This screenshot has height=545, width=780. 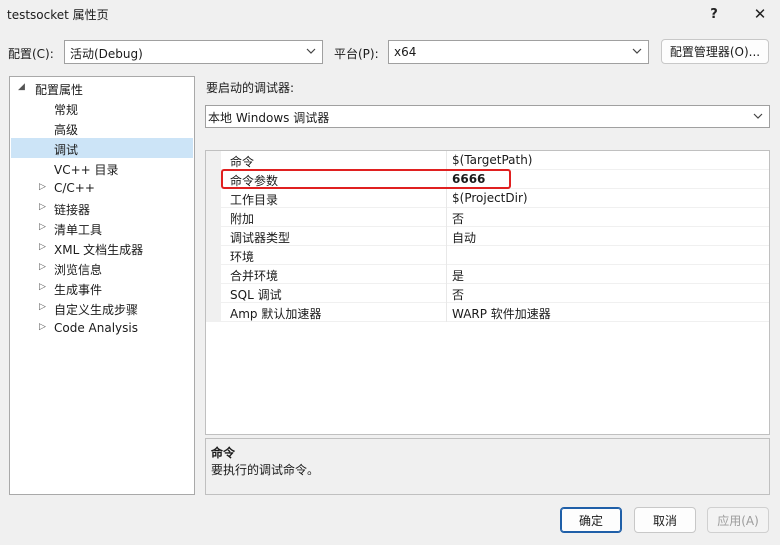 I want to click on tree-item-label: 常规, so click(x=66, y=110).